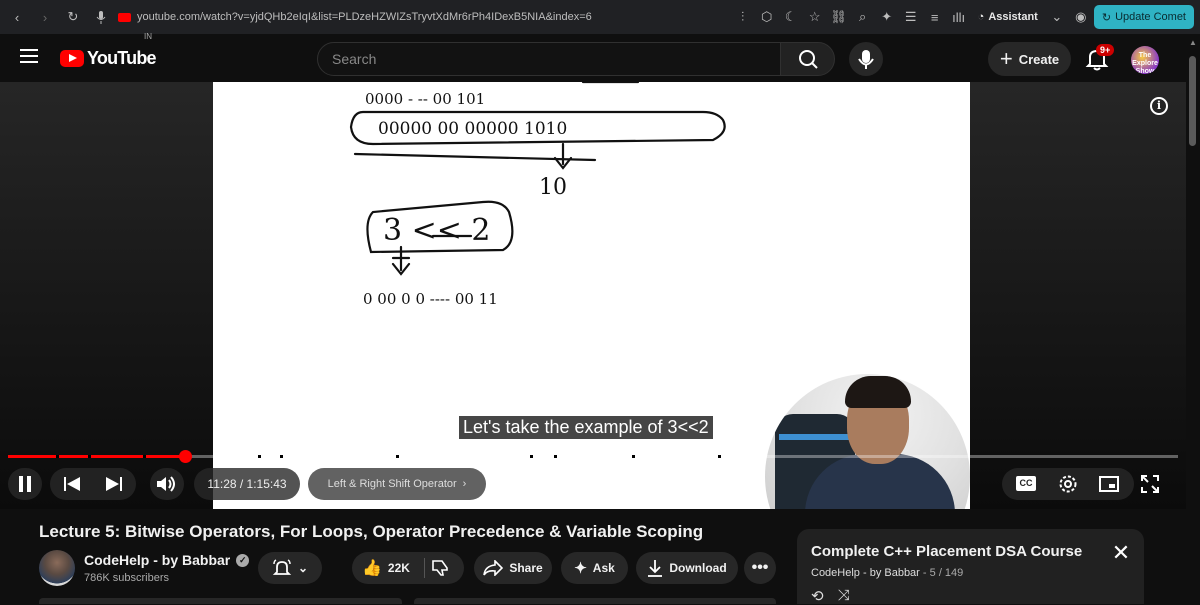 The image size is (1200, 605). What do you see at coordinates (29, 56) in the screenshot?
I see `menu-icon` at bounding box center [29, 56].